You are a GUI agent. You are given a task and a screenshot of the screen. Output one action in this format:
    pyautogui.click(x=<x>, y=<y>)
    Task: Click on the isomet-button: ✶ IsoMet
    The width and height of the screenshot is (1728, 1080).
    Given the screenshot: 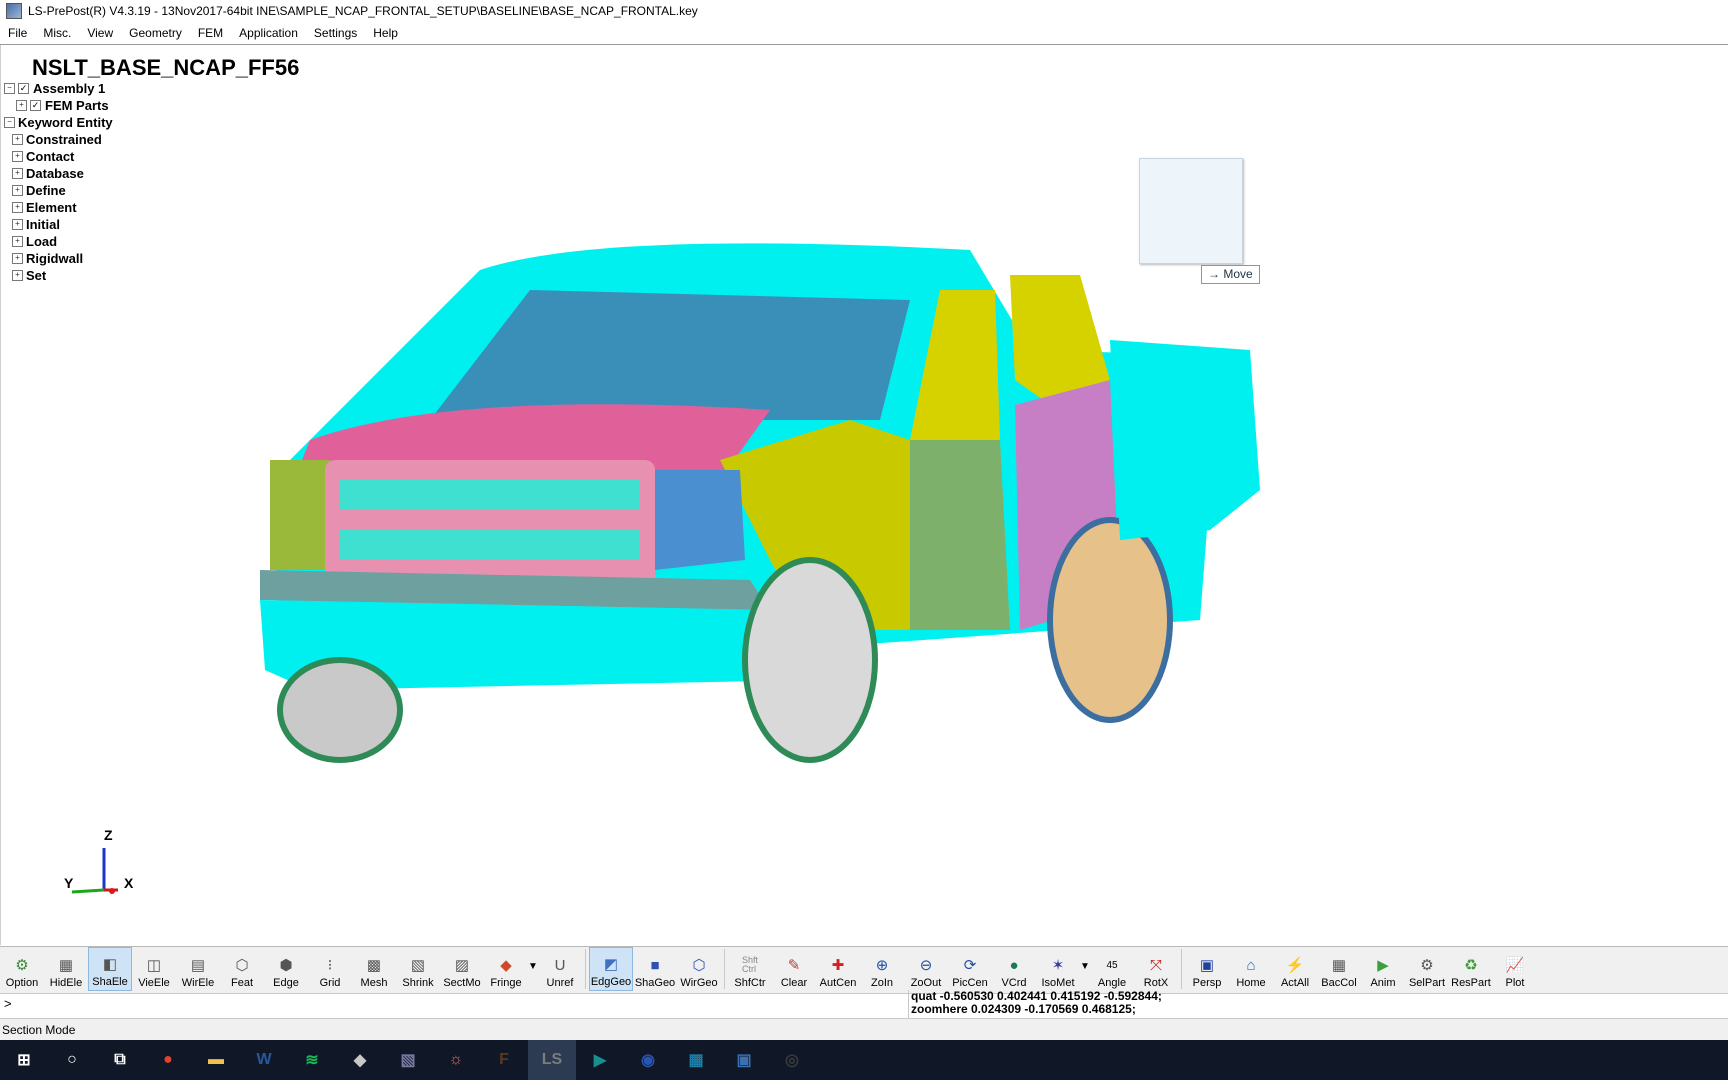 What is the action you would take?
    pyautogui.click(x=1058, y=969)
    